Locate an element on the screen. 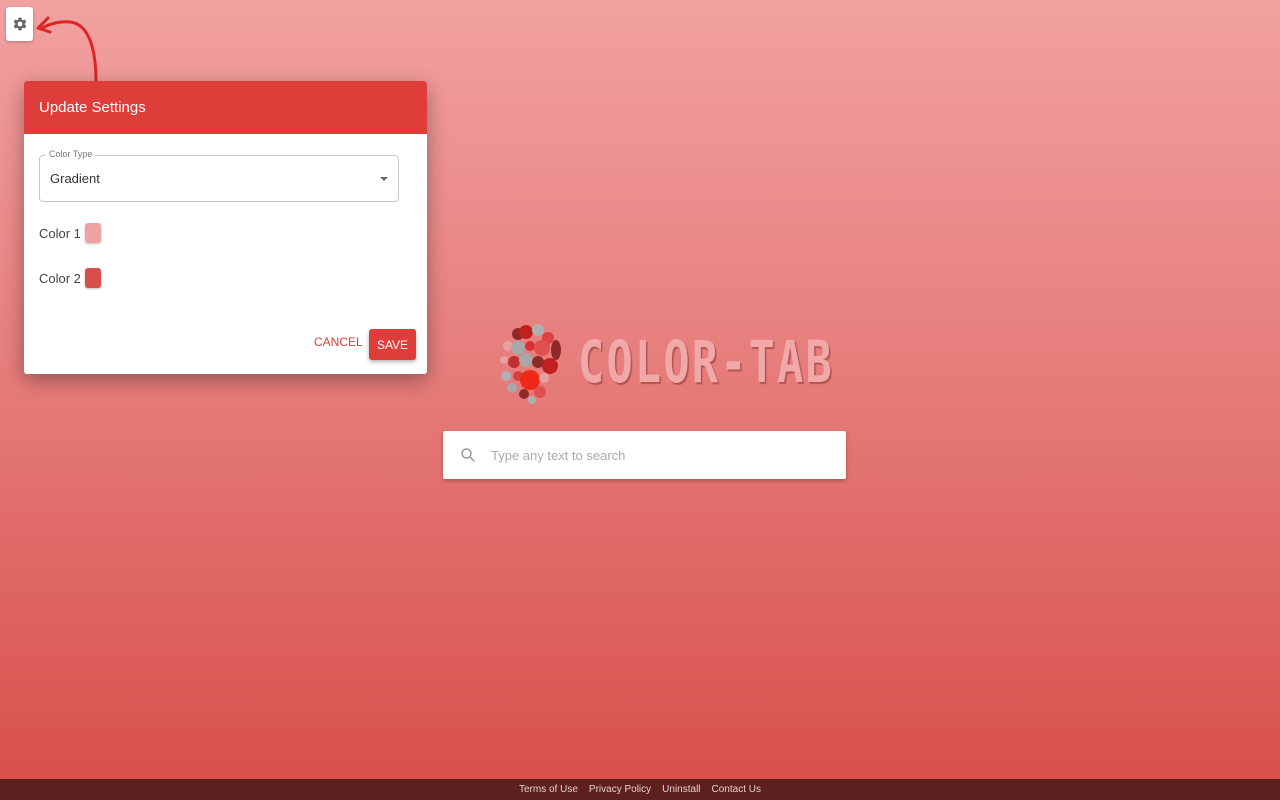 The image size is (1280, 800). logo: COLOR-TAB is located at coordinates (708, 362).